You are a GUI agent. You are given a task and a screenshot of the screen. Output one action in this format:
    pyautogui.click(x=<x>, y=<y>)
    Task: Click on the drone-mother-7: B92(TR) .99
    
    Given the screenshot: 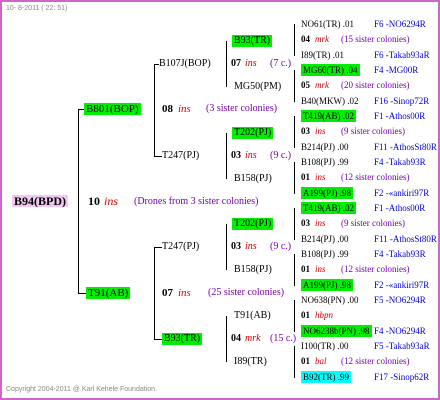 What is the action you would take?
    pyautogui.click(x=326, y=377)
    